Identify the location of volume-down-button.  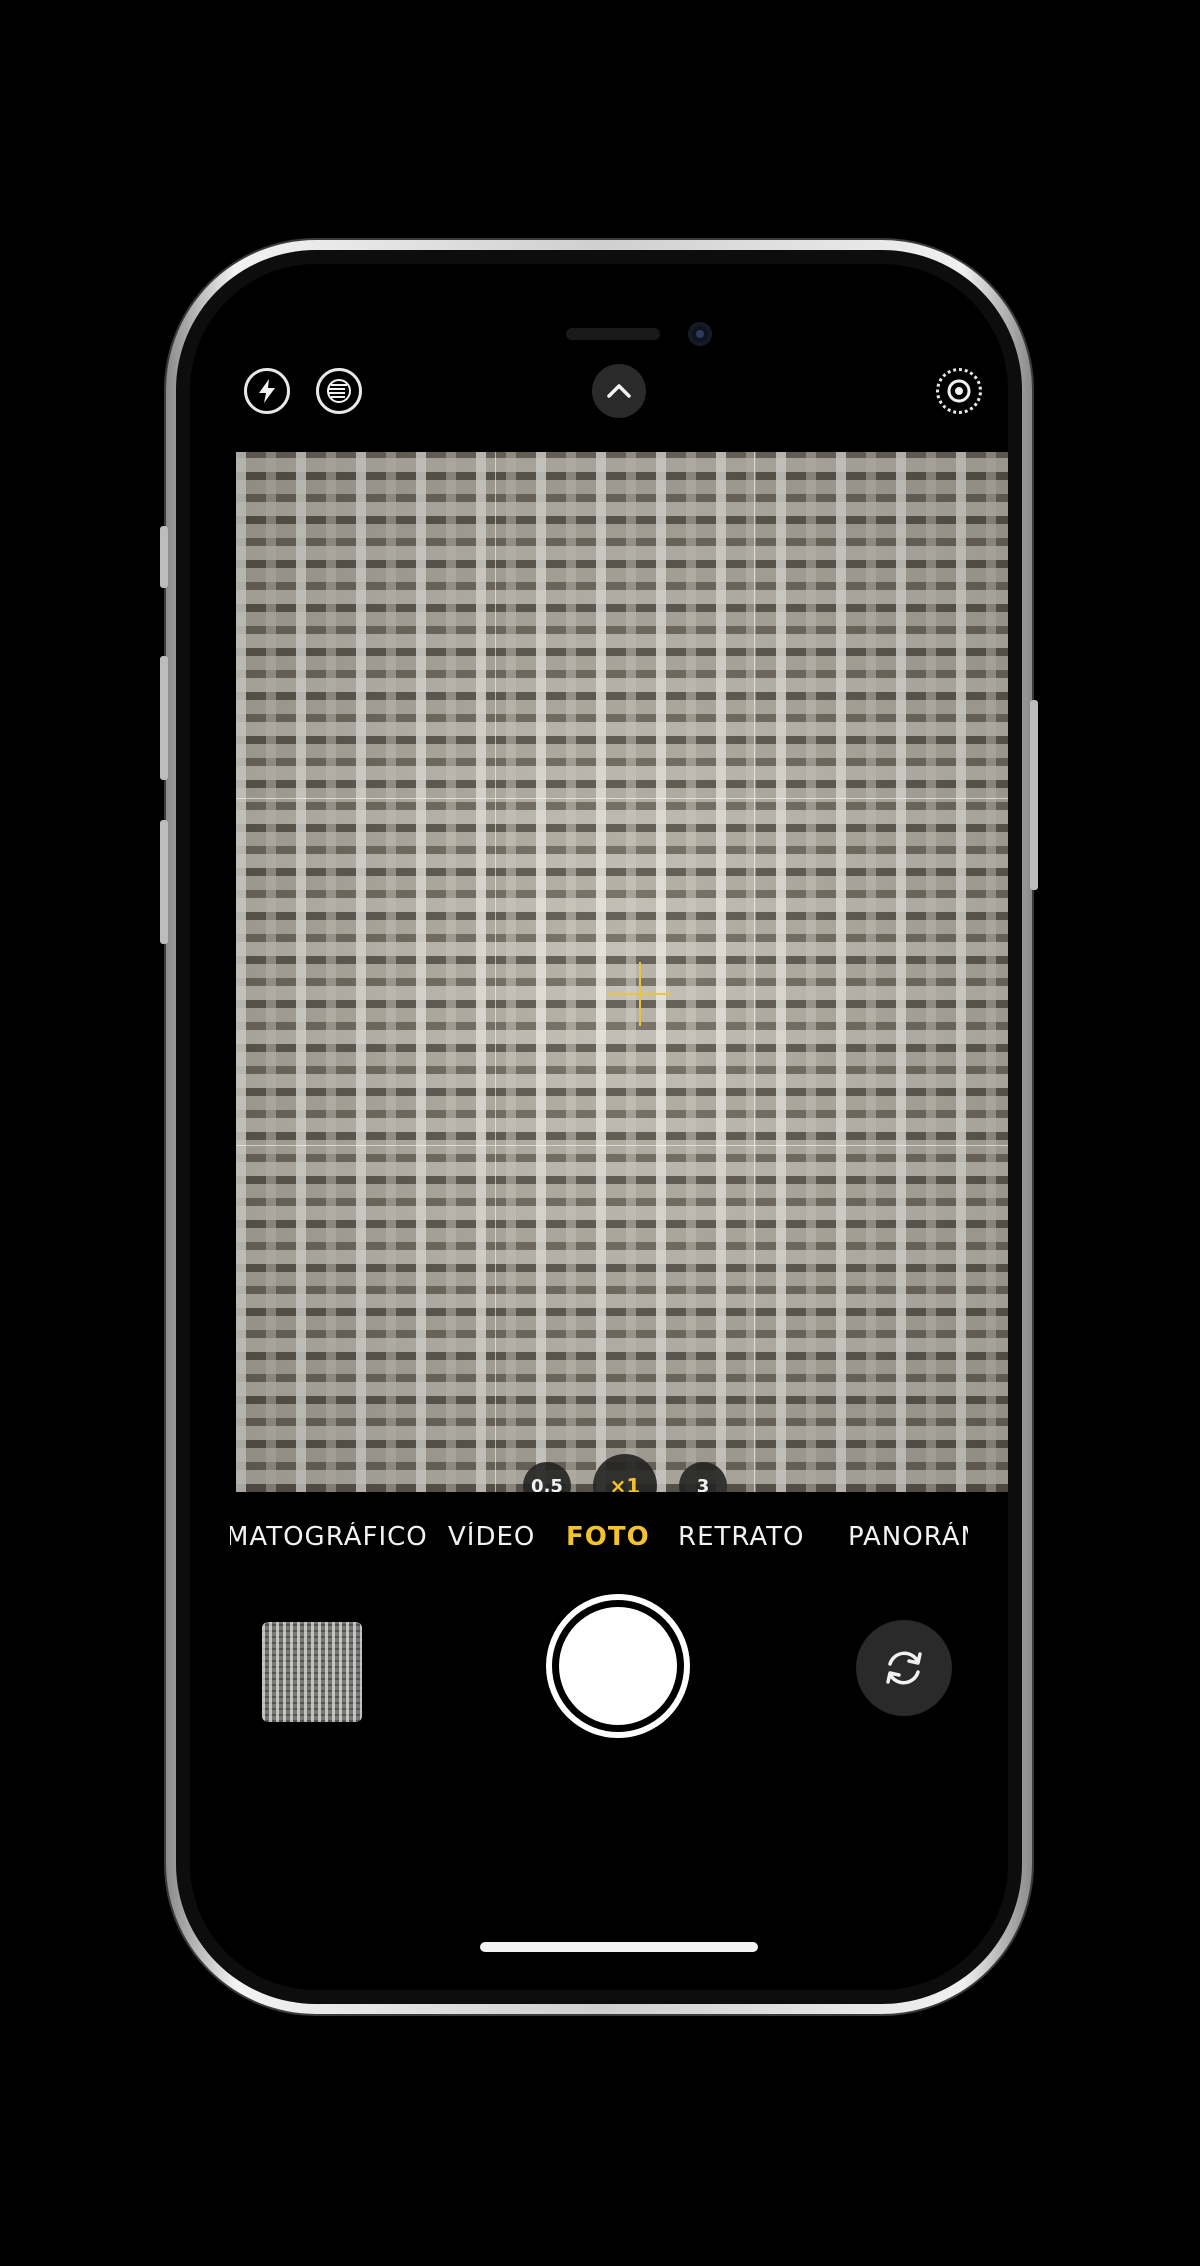
(164, 882).